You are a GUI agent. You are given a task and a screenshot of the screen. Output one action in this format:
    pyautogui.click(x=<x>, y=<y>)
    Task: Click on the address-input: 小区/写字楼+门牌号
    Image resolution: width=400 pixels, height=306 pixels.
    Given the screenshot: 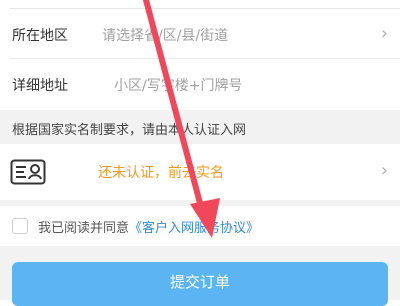 What is the action you would take?
    pyautogui.click(x=178, y=85)
    